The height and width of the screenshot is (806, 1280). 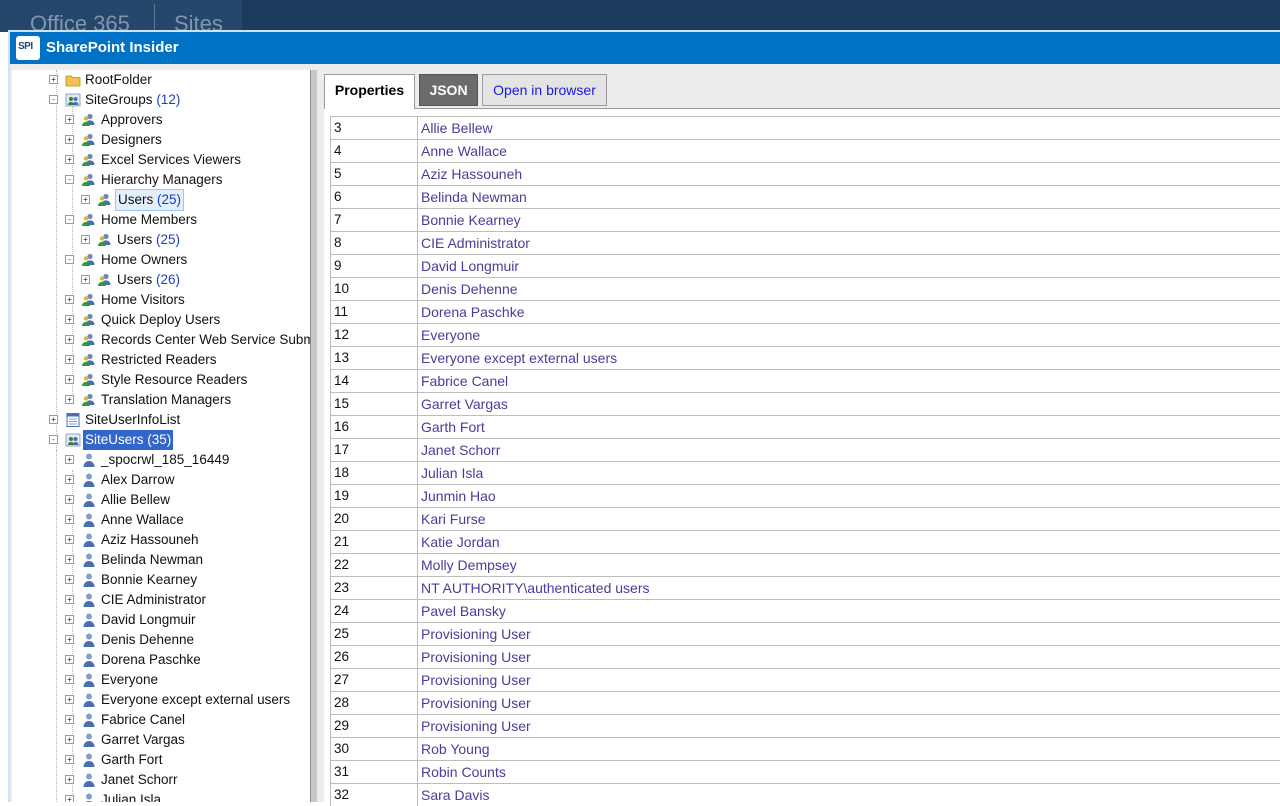 What do you see at coordinates (118, 80) in the screenshot?
I see `tree-node-label: RootFolder` at bounding box center [118, 80].